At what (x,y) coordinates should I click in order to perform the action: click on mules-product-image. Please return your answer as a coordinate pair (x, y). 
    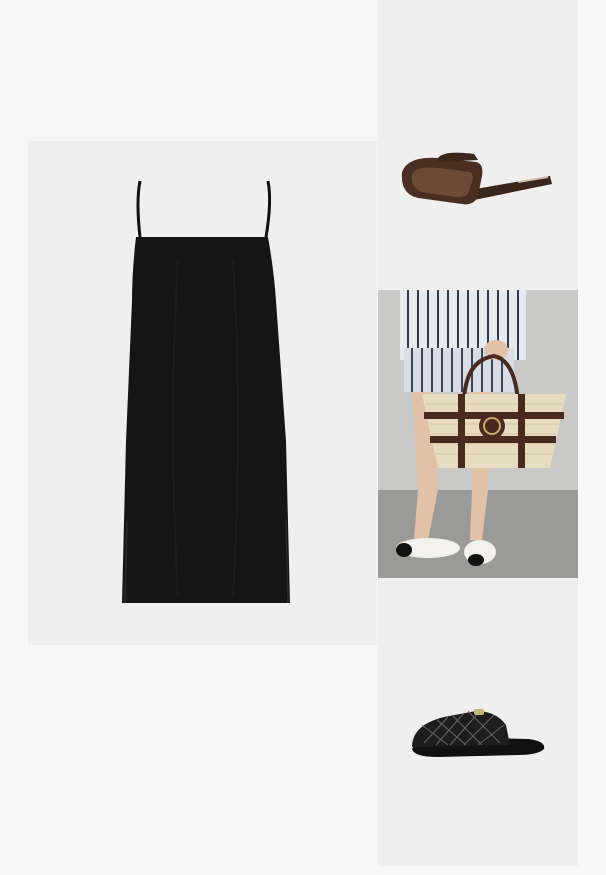
    Looking at the image, I should click on (478, 722).